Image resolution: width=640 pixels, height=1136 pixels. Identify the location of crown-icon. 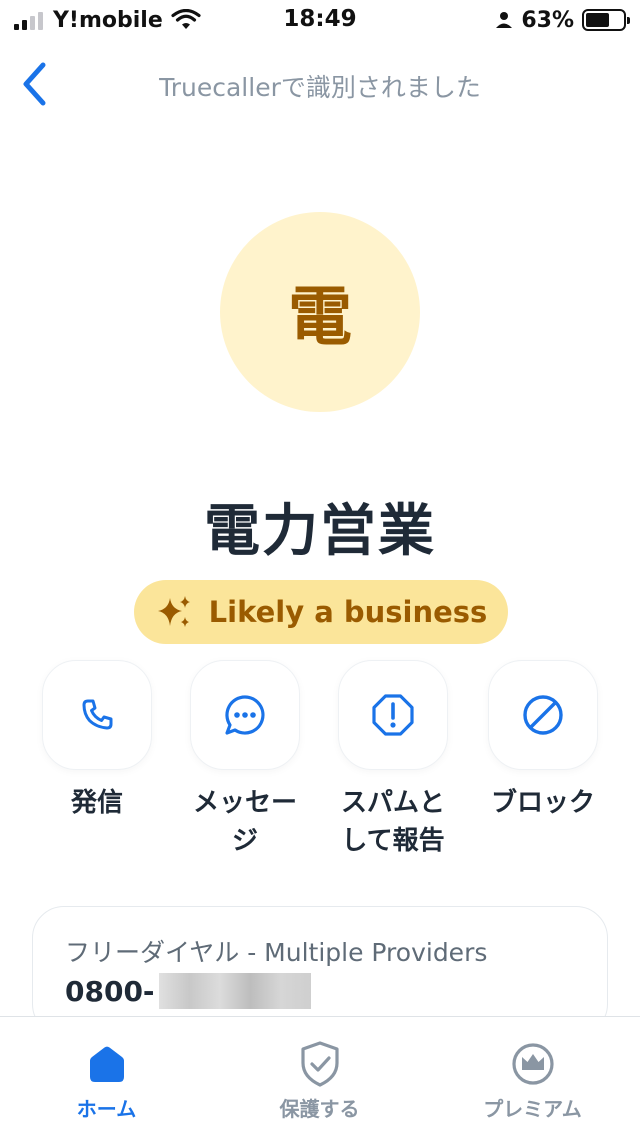
(532, 1064).